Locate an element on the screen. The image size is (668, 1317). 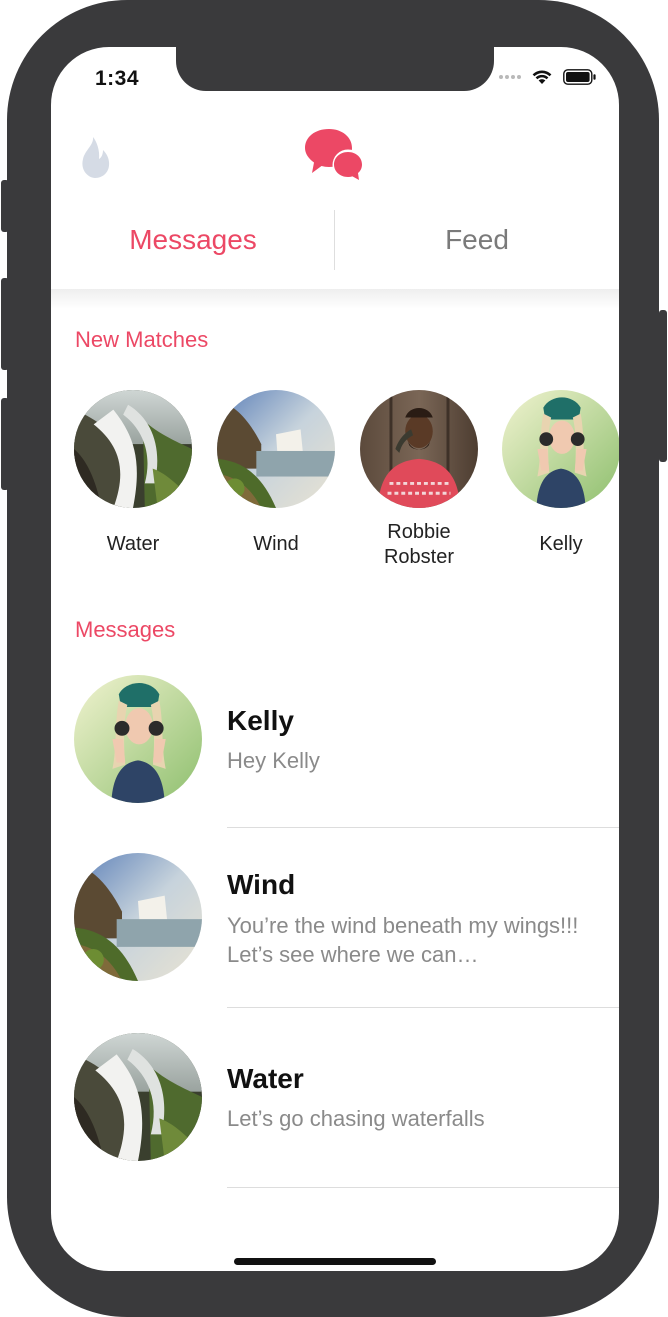
message-row-water: Water Let’s go chasing waterfalls is located at coordinates (335, 1116).